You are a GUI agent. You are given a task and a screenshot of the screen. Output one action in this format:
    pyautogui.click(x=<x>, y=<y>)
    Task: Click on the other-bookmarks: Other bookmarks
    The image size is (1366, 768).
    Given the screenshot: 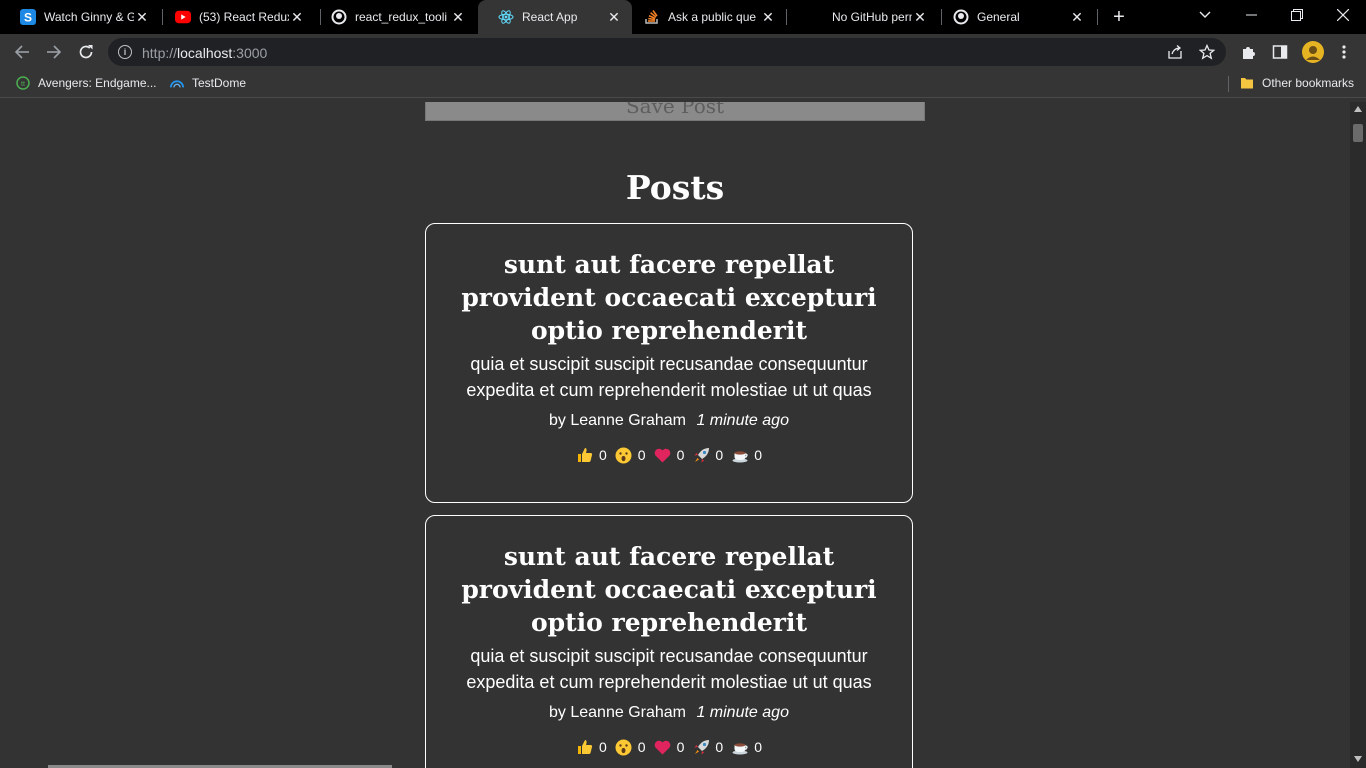 What is the action you would take?
    pyautogui.click(x=1297, y=83)
    